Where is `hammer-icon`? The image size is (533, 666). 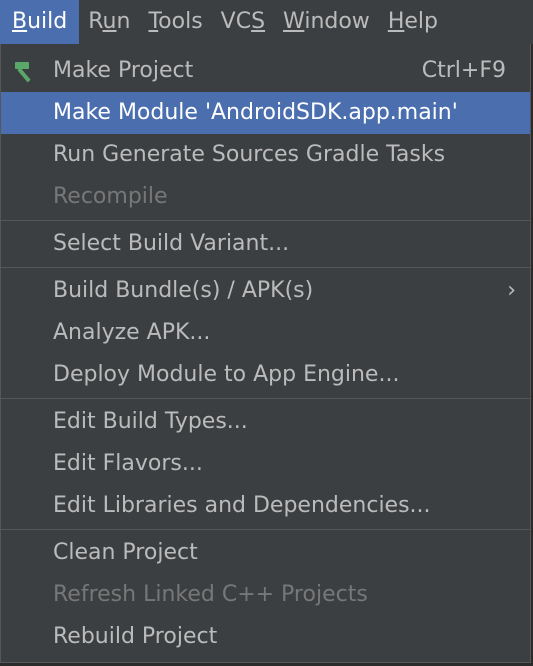
hammer-icon is located at coordinates (23, 72).